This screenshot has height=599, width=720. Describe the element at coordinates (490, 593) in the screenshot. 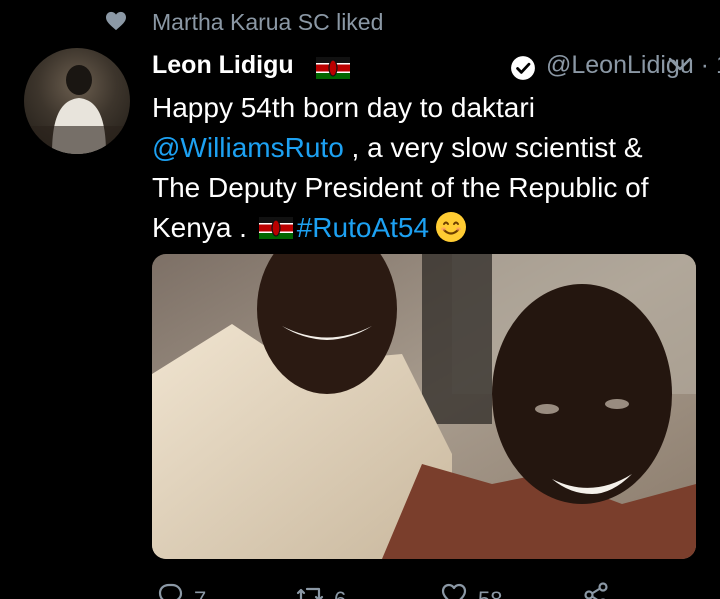

I see `like-count: 58` at that location.